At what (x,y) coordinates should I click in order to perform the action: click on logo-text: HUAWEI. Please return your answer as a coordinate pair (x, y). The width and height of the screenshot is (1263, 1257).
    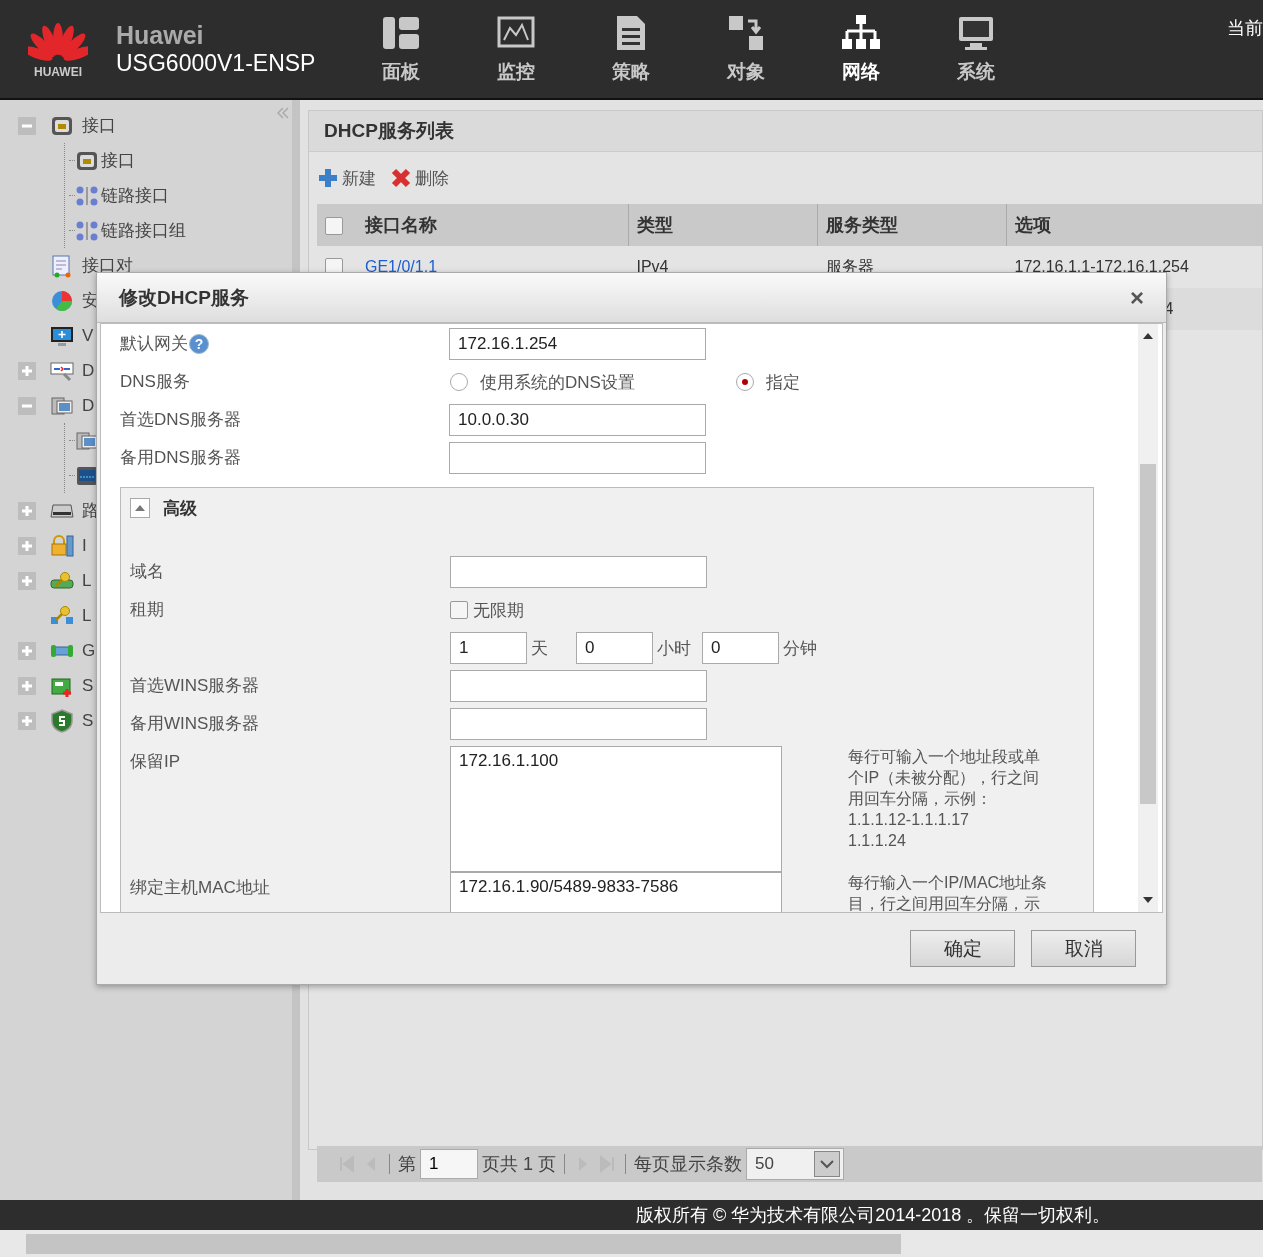
    Looking at the image, I should click on (58, 72).